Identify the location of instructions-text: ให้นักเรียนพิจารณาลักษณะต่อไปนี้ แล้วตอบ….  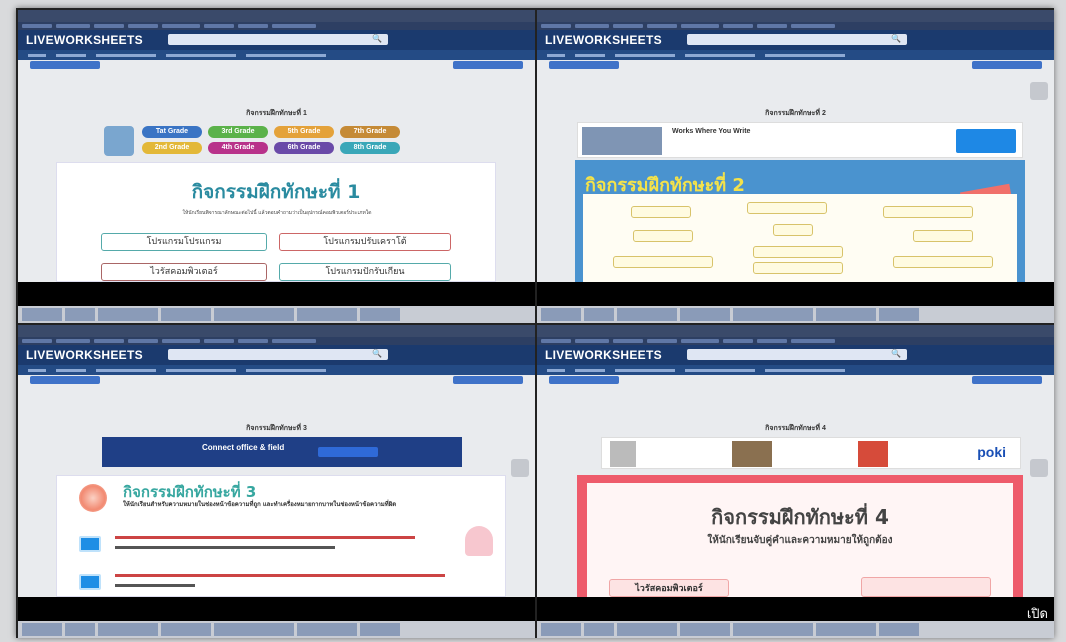
(277, 213).